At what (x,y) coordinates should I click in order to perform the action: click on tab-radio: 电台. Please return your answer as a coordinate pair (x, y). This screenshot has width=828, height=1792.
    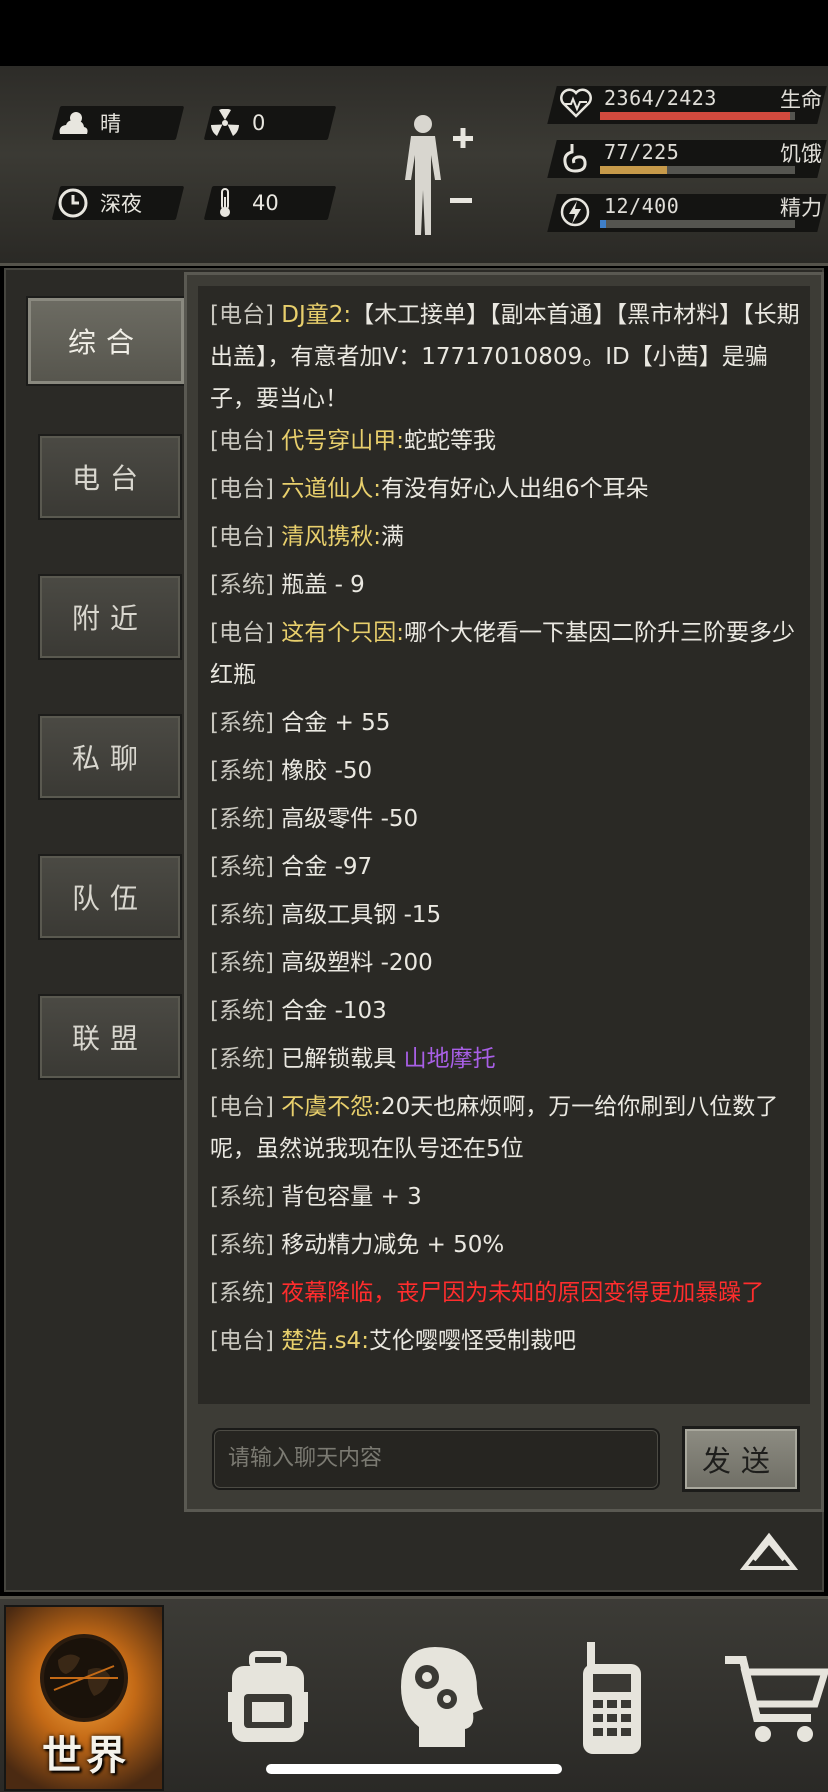
    Looking at the image, I should click on (110, 477).